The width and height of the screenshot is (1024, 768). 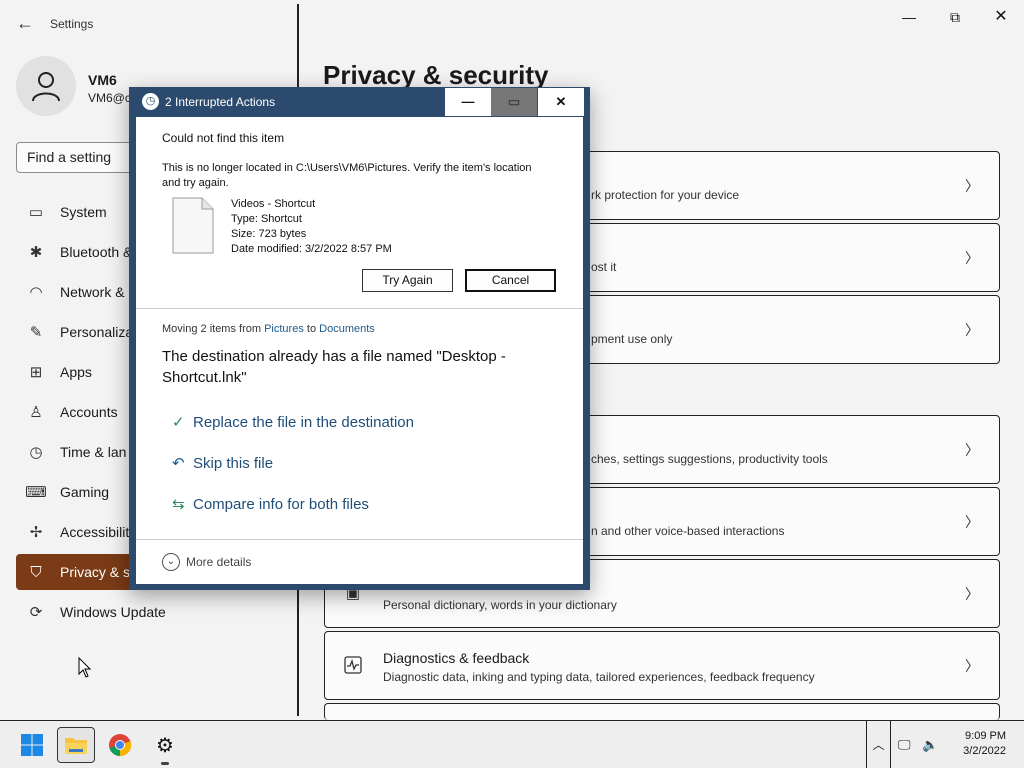 What do you see at coordinates (113, 612) in the screenshot?
I see `sidebar-item-label: Windows Update` at bounding box center [113, 612].